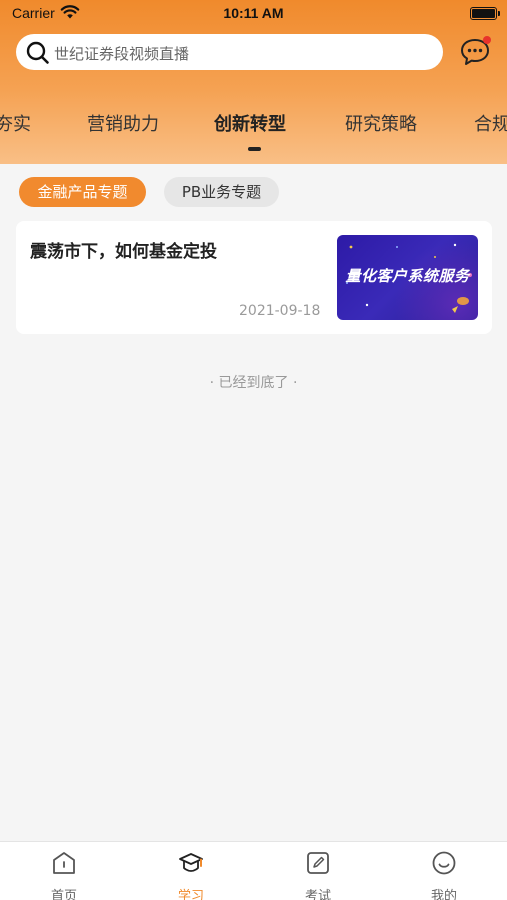 The width and height of the screenshot is (507, 900). I want to click on article-title: 震荡市下，如何基金定投, so click(123, 252).